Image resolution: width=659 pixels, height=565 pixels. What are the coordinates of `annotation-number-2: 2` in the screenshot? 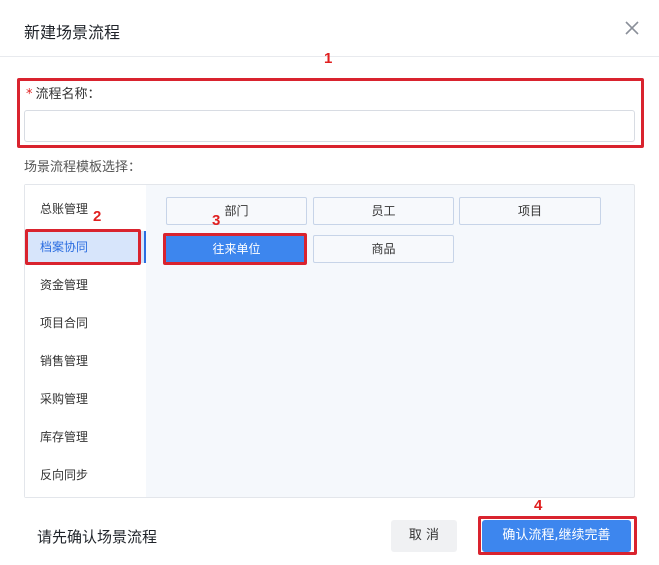 It's located at (97, 216).